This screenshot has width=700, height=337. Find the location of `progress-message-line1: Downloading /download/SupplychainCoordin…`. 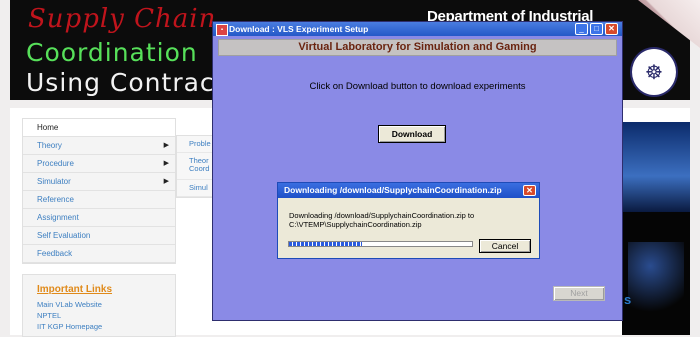

progress-message-line1: Downloading /download/SupplychainCoordin… is located at coordinates (382, 215).